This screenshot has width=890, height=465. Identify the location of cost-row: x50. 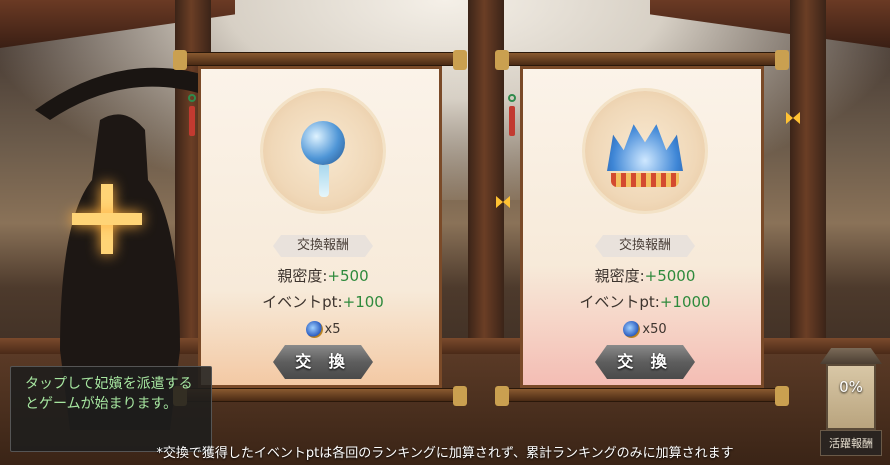
(645, 329).